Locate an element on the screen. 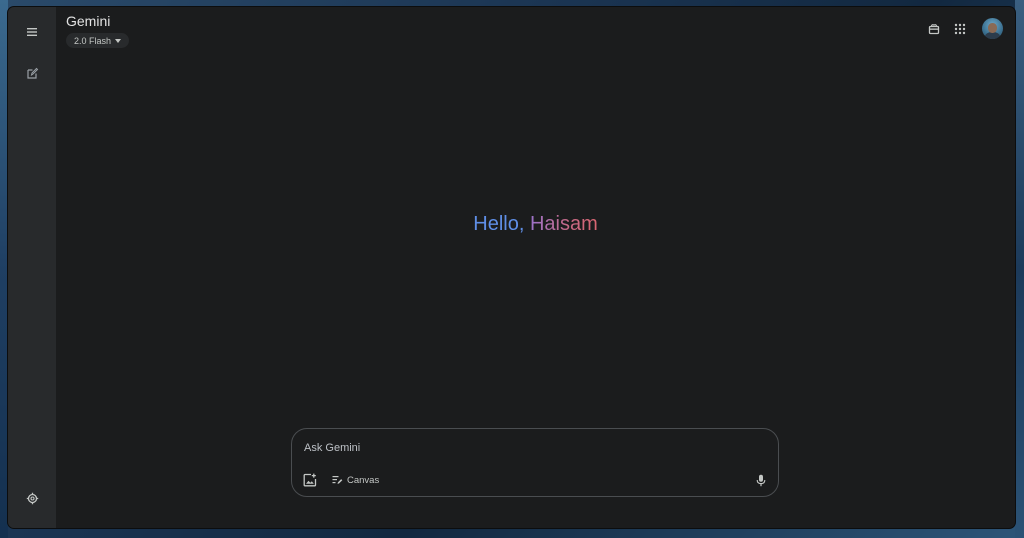 This screenshot has width=1024, height=538. canvas-icon is located at coordinates (337, 480).